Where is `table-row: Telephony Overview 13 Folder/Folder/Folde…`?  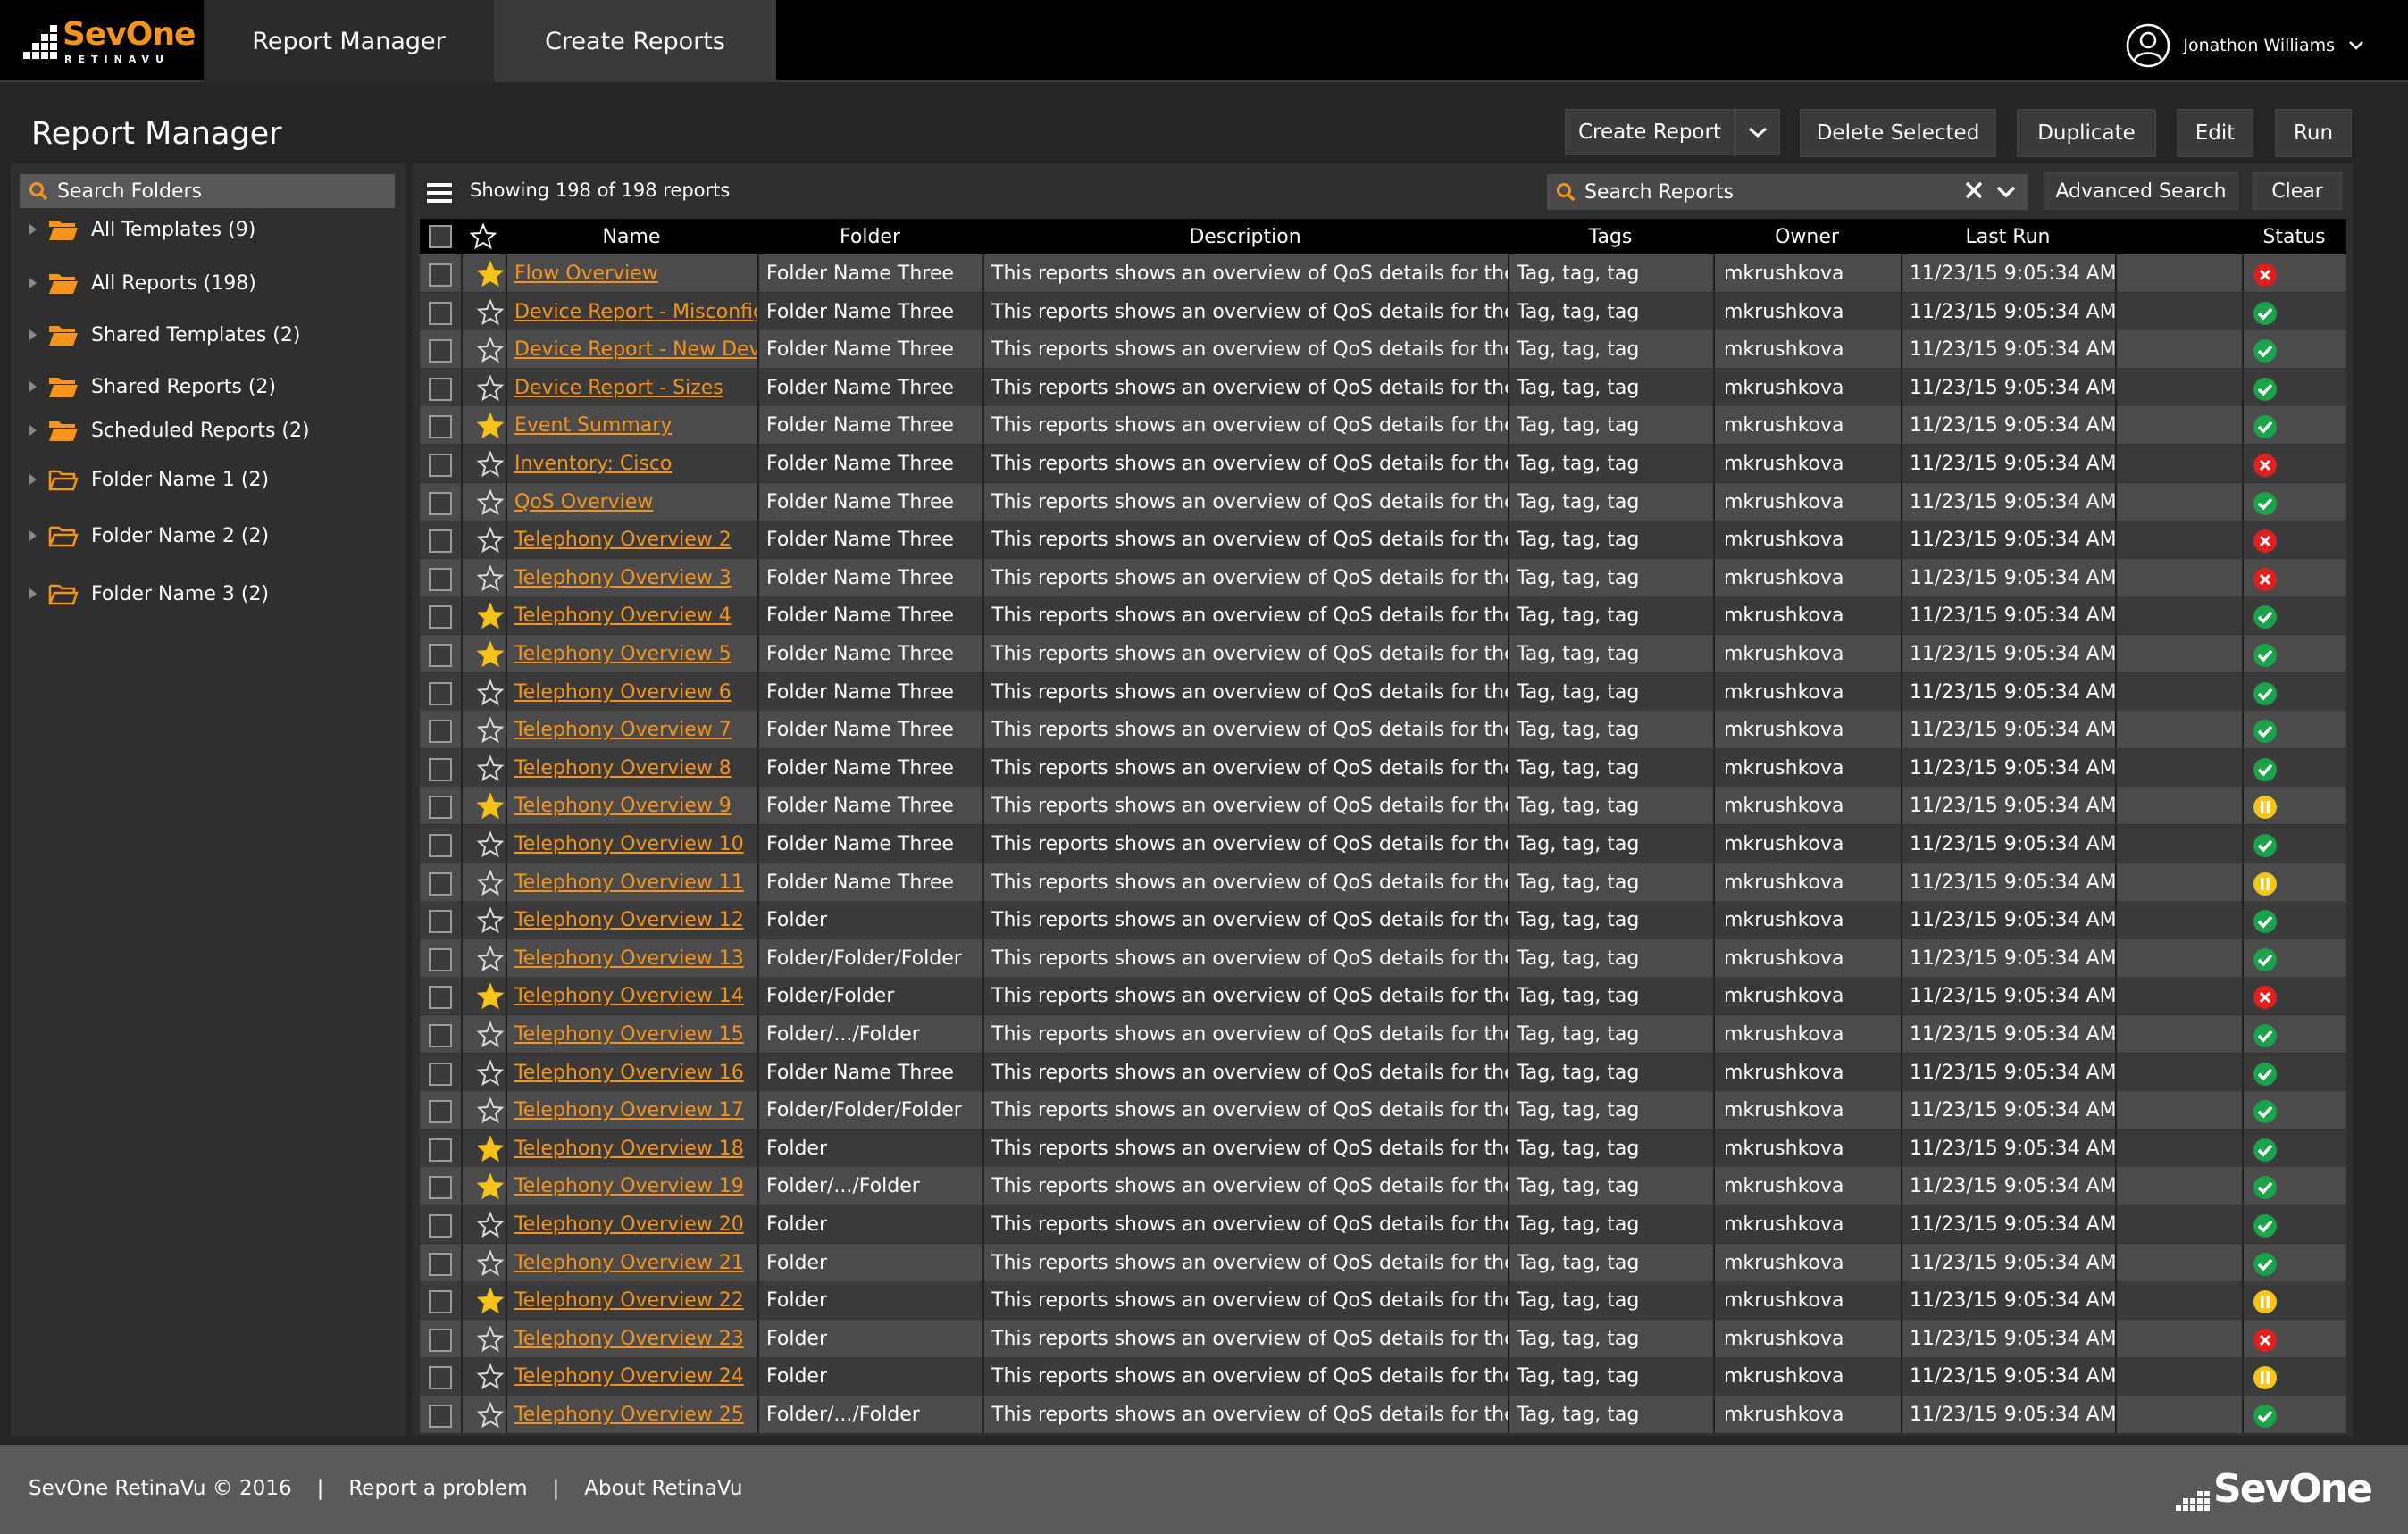 table-row: Telephony Overview 13 Folder/Folder/Folde… is located at coordinates (1383, 958).